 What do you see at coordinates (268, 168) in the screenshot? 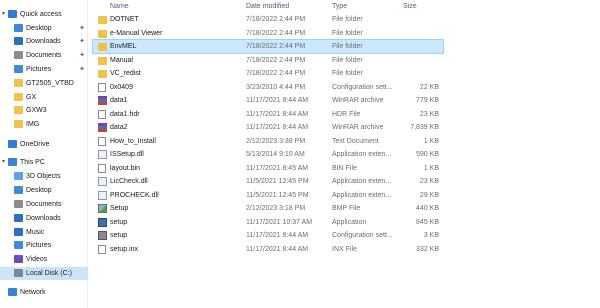
I see `file-row: layout.bin 11/17/2021 8:45 AM BIN File 1 KB` at bounding box center [268, 168].